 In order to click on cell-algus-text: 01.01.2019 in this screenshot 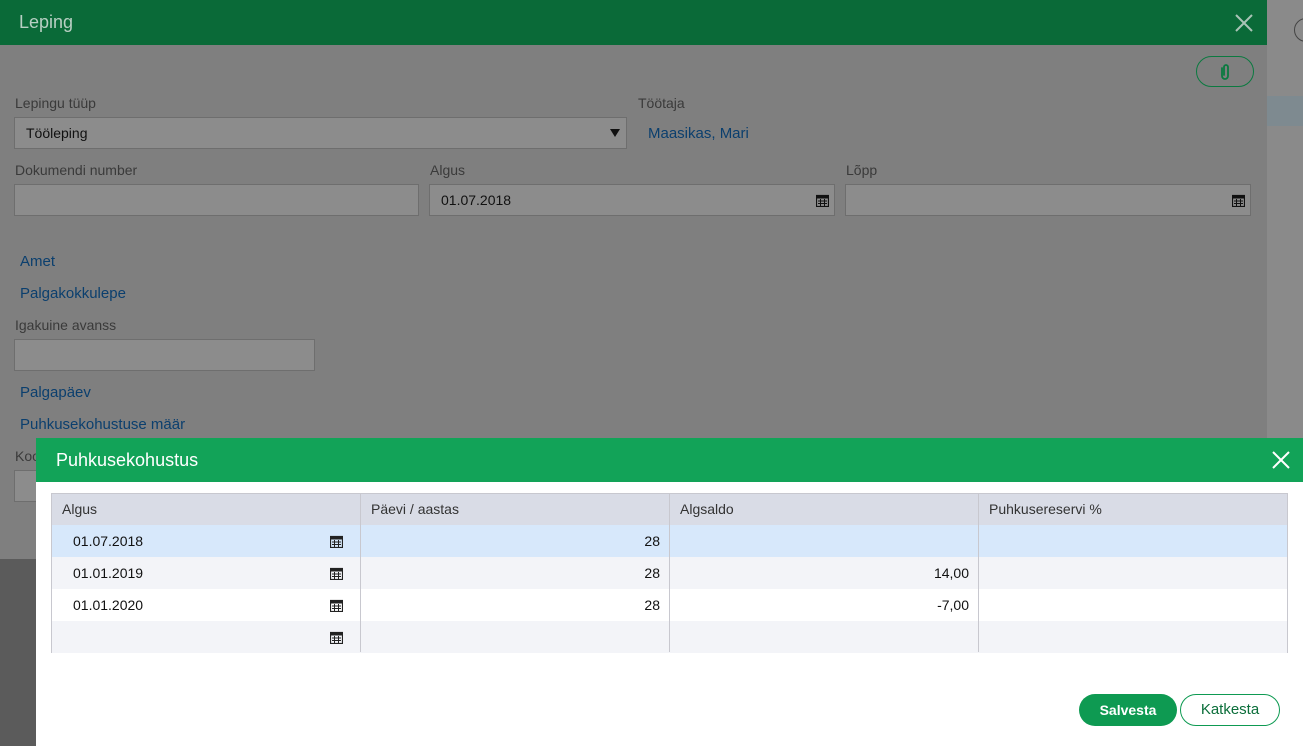, I will do `click(108, 573)`.